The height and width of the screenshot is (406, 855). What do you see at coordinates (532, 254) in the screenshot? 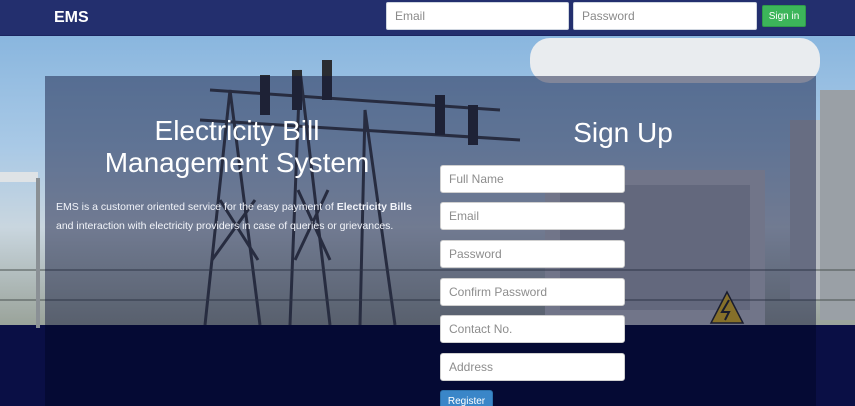
I see `password-field` at bounding box center [532, 254].